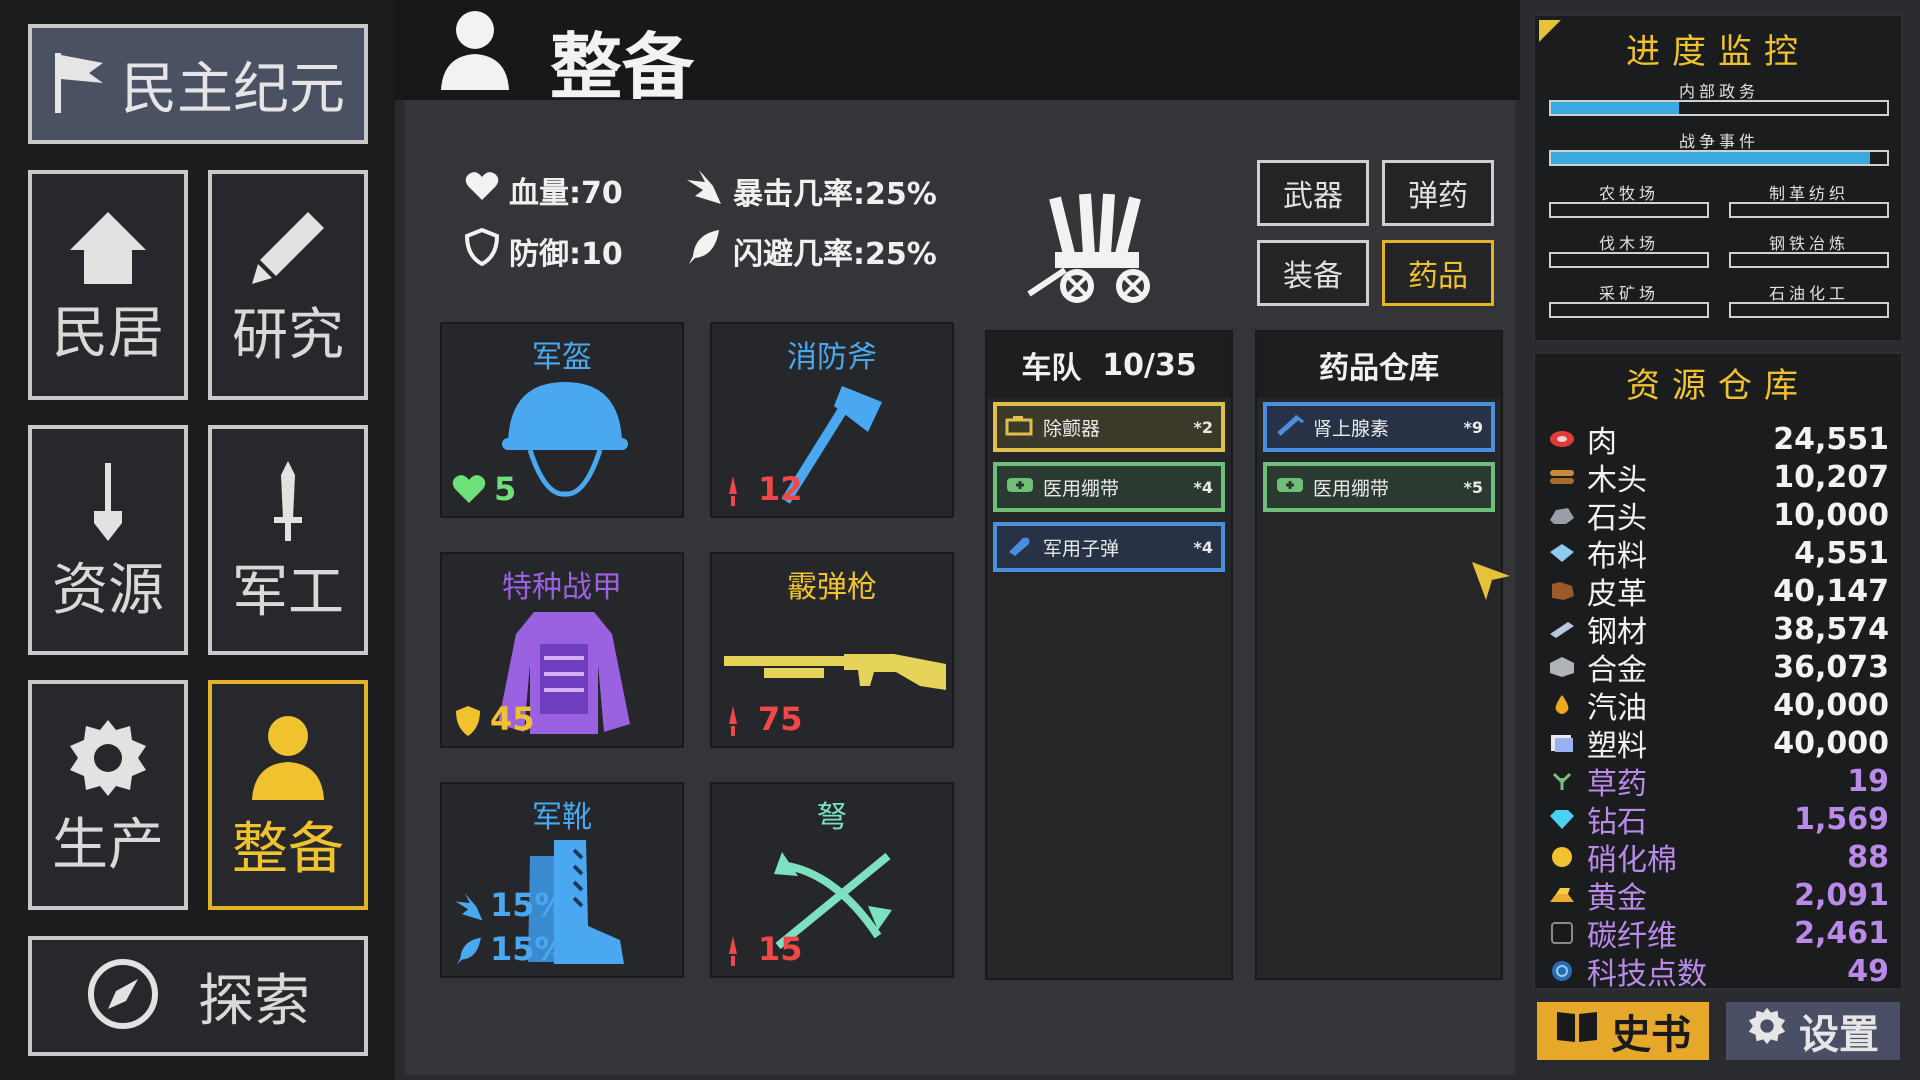  Describe the element at coordinates (1438, 193) in the screenshot. I see `tab-ammo: 弹药` at that location.